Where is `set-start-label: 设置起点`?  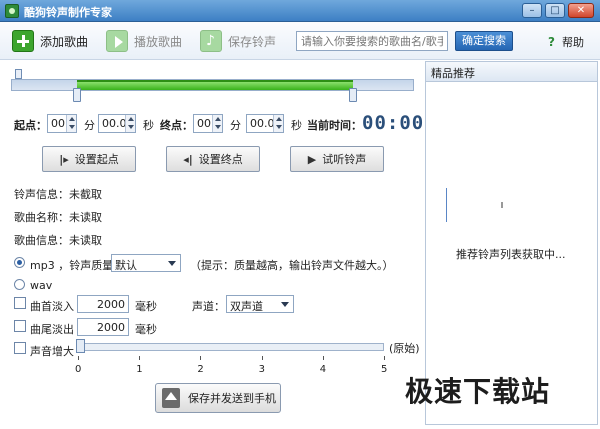 set-start-label: 设置起点 is located at coordinates (96, 159).